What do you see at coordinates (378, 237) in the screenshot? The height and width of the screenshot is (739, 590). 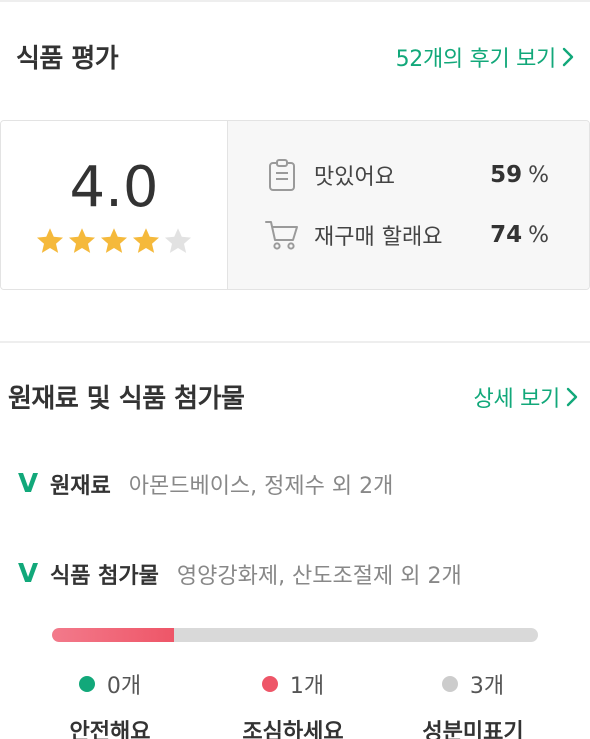 I see `stat-label: 재구매 할래요` at bounding box center [378, 237].